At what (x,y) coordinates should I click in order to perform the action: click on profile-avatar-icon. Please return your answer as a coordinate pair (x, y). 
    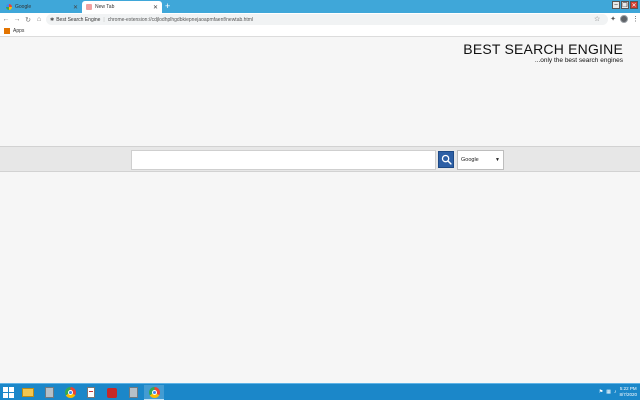
    Looking at the image, I should click on (624, 19).